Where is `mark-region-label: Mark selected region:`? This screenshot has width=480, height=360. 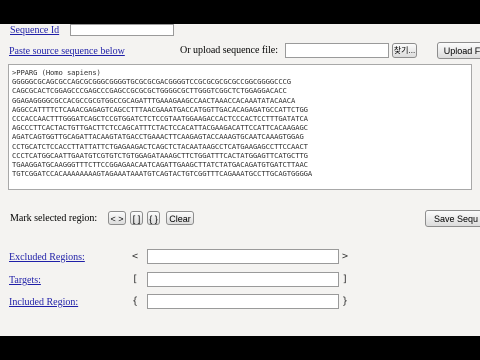 mark-region-label: Mark selected region: is located at coordinates (54, 218).